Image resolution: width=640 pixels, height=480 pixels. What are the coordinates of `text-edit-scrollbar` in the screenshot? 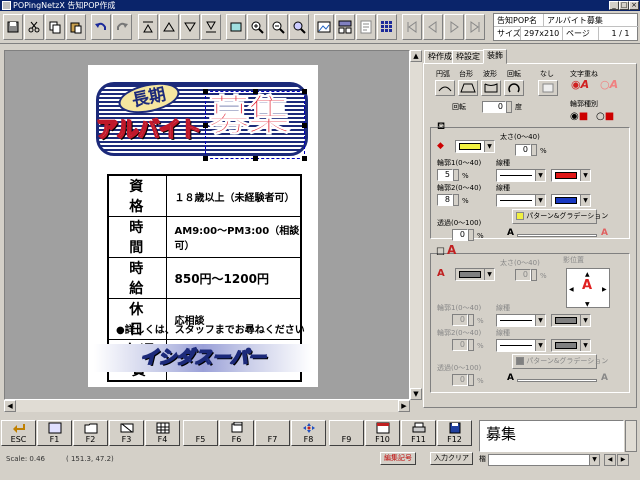 It's located at (631, 436).